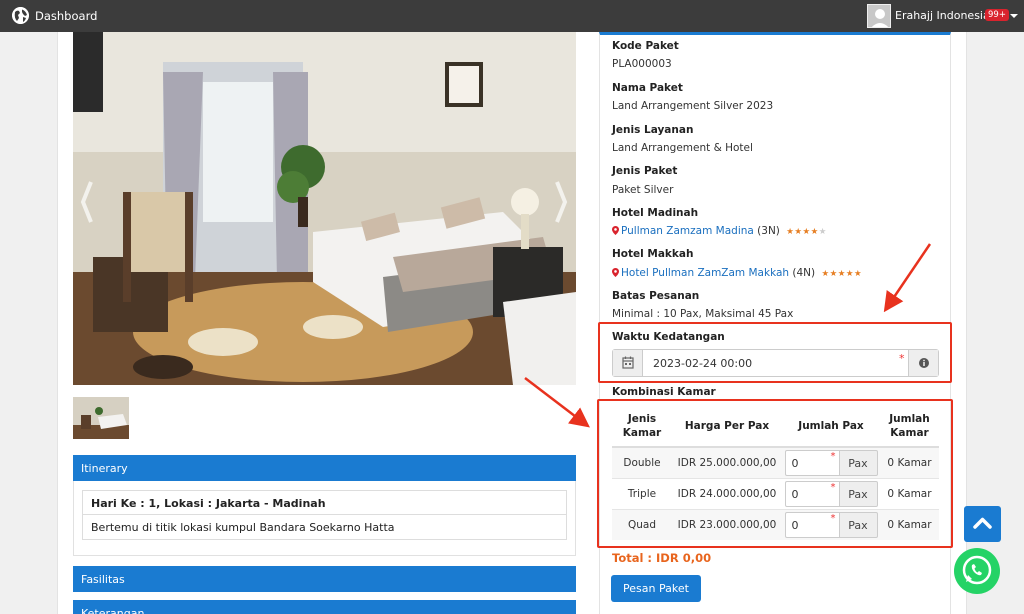 The height and width of the screenshot is (614, 1024). I want to click on makkah-hotel-link: Hotel Pullman ZamZam Makkah, so click(705, 273).